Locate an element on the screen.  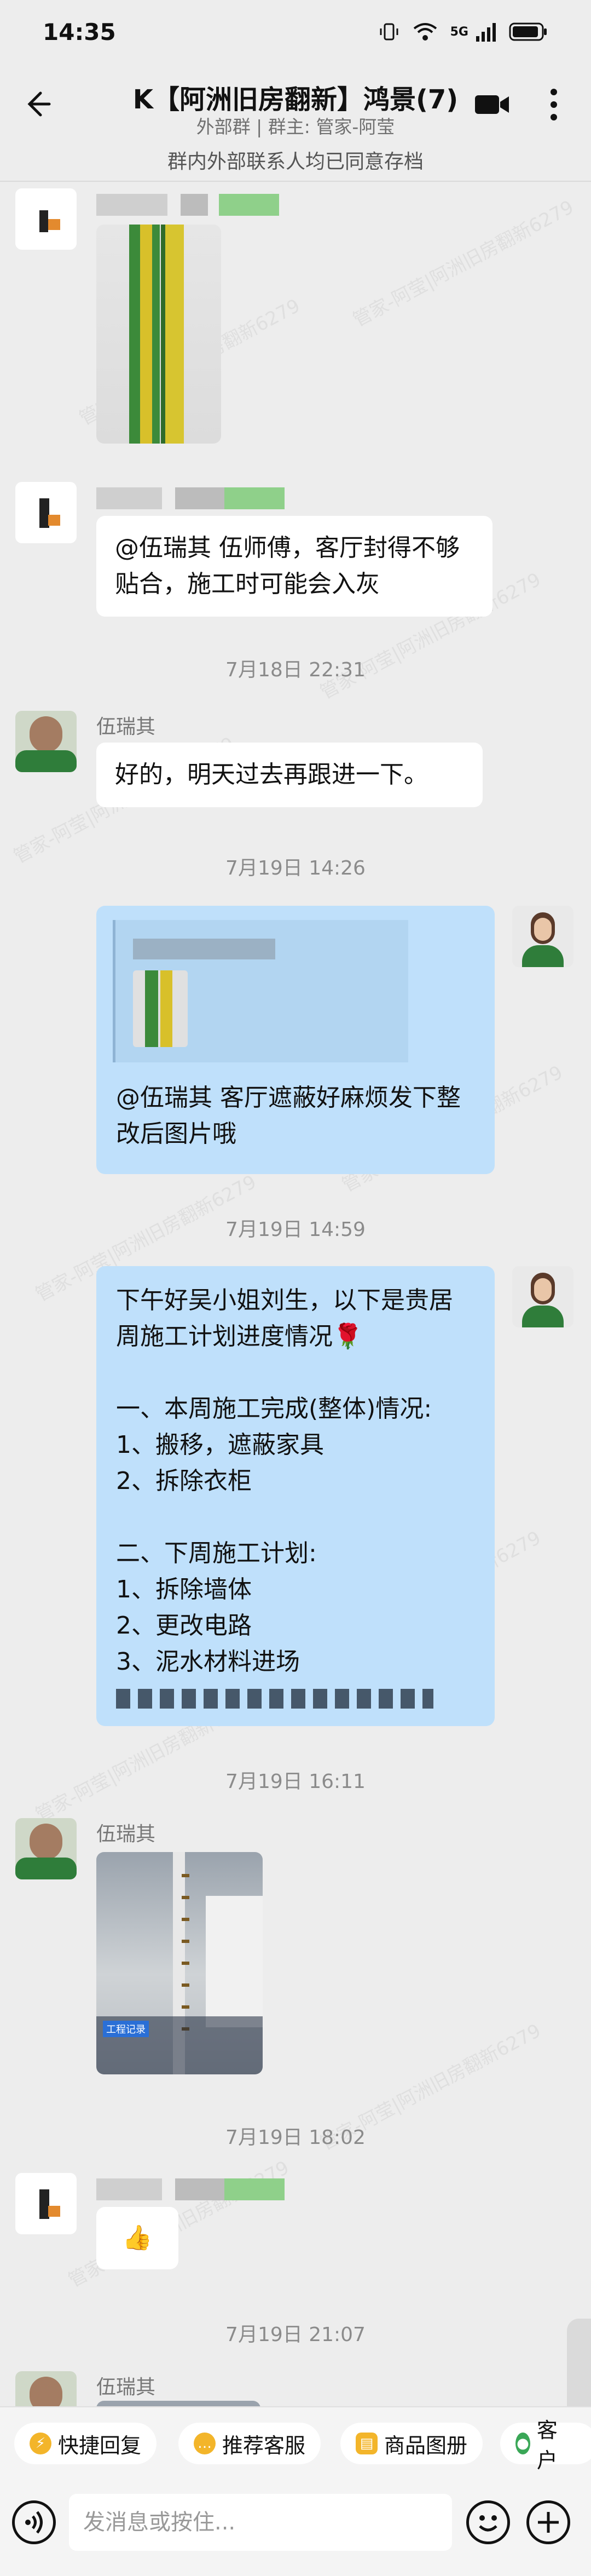
chat-header: K【阿洲旧房翻新】鸿景(7) 外部群 | 群主: 管家-阿莹 is located at coordinates (296, 104).